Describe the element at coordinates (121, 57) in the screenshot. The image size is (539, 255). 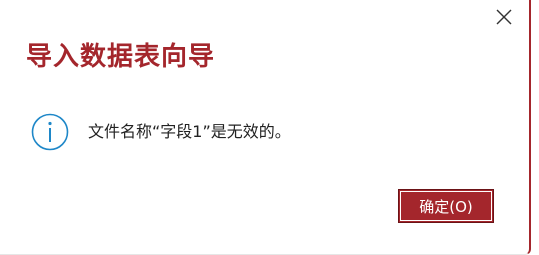
I see `dialog-title: 导入数据表向导` at that location.